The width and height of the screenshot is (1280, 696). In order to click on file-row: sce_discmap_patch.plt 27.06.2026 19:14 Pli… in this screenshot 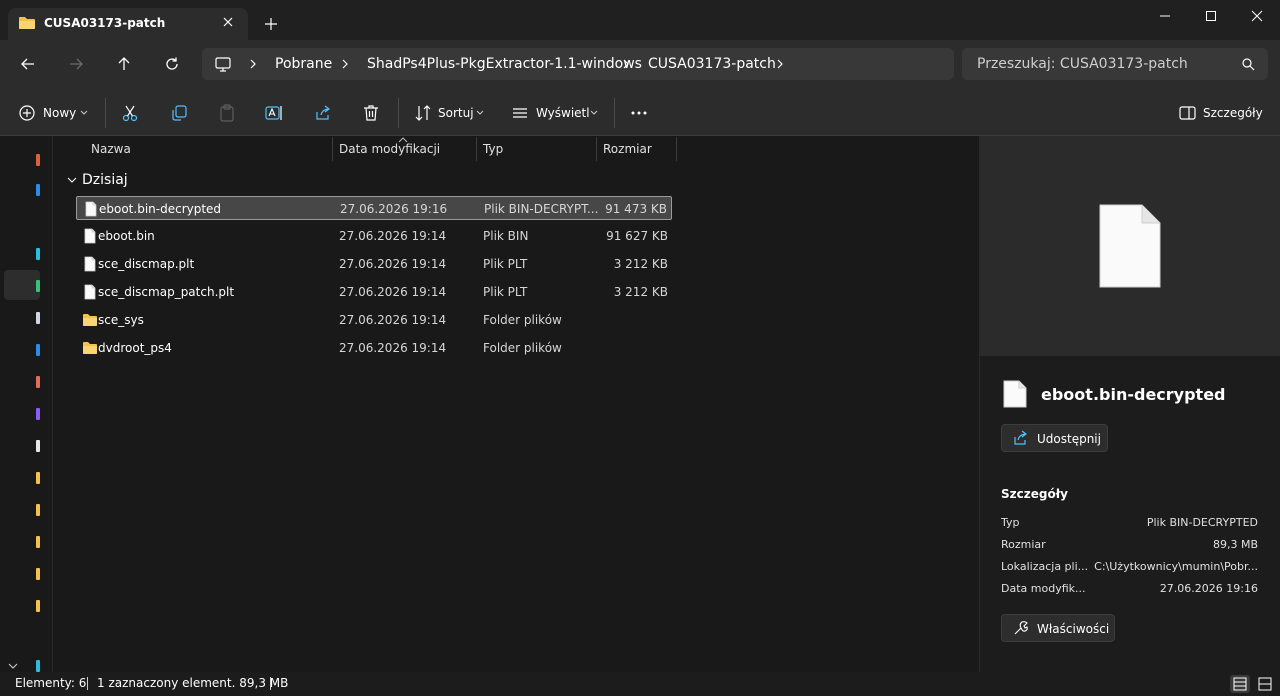, I will do `click(374, 292)`.